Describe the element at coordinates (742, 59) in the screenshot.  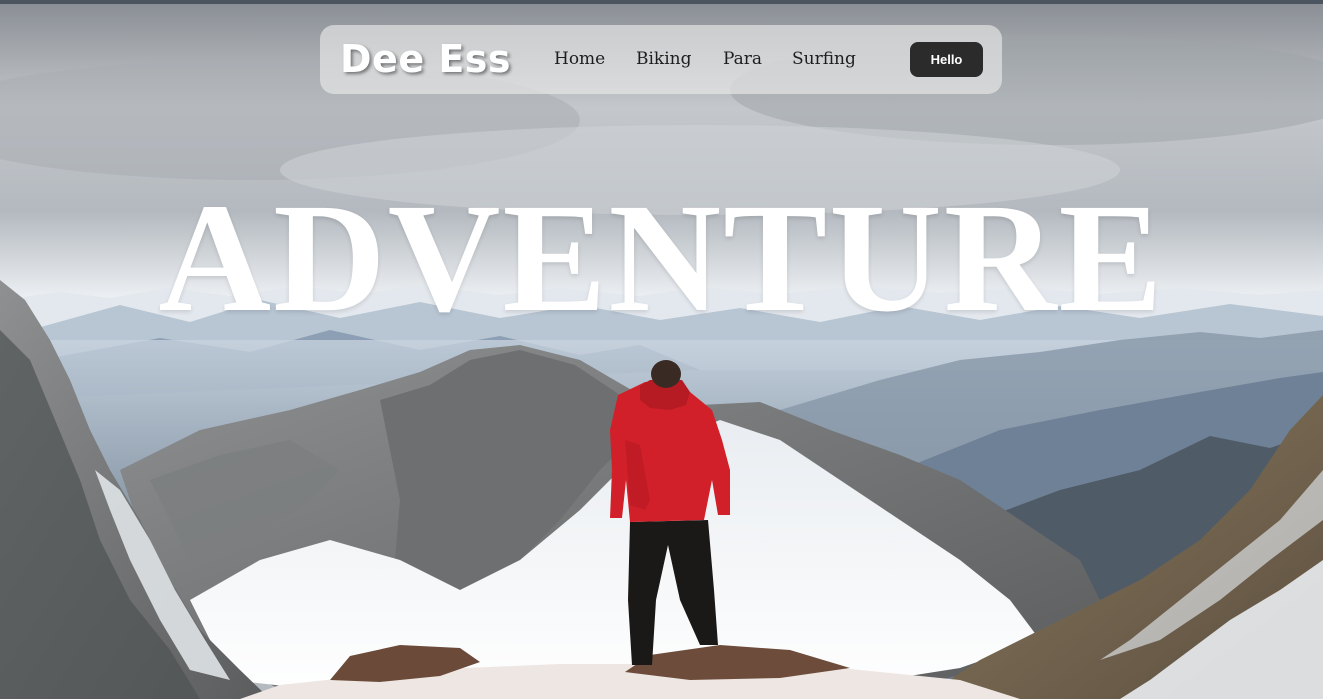
I see `nav-link-para: Para` at that location.